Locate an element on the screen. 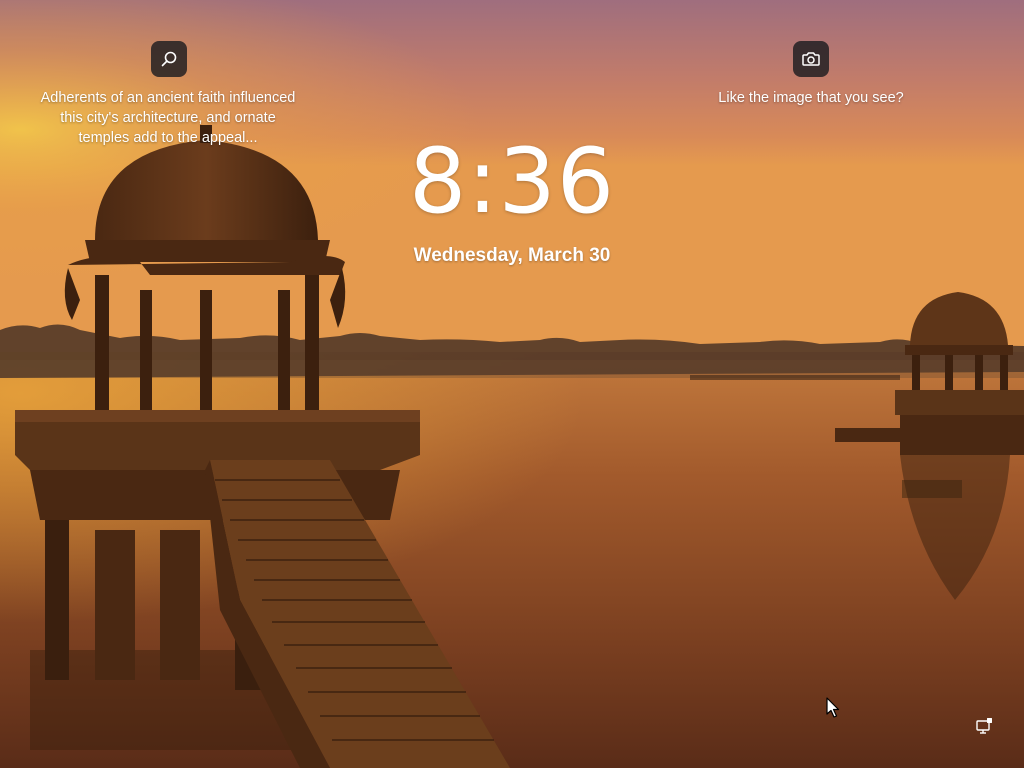  spotlight-like-button is located at coordinates (811, 59).